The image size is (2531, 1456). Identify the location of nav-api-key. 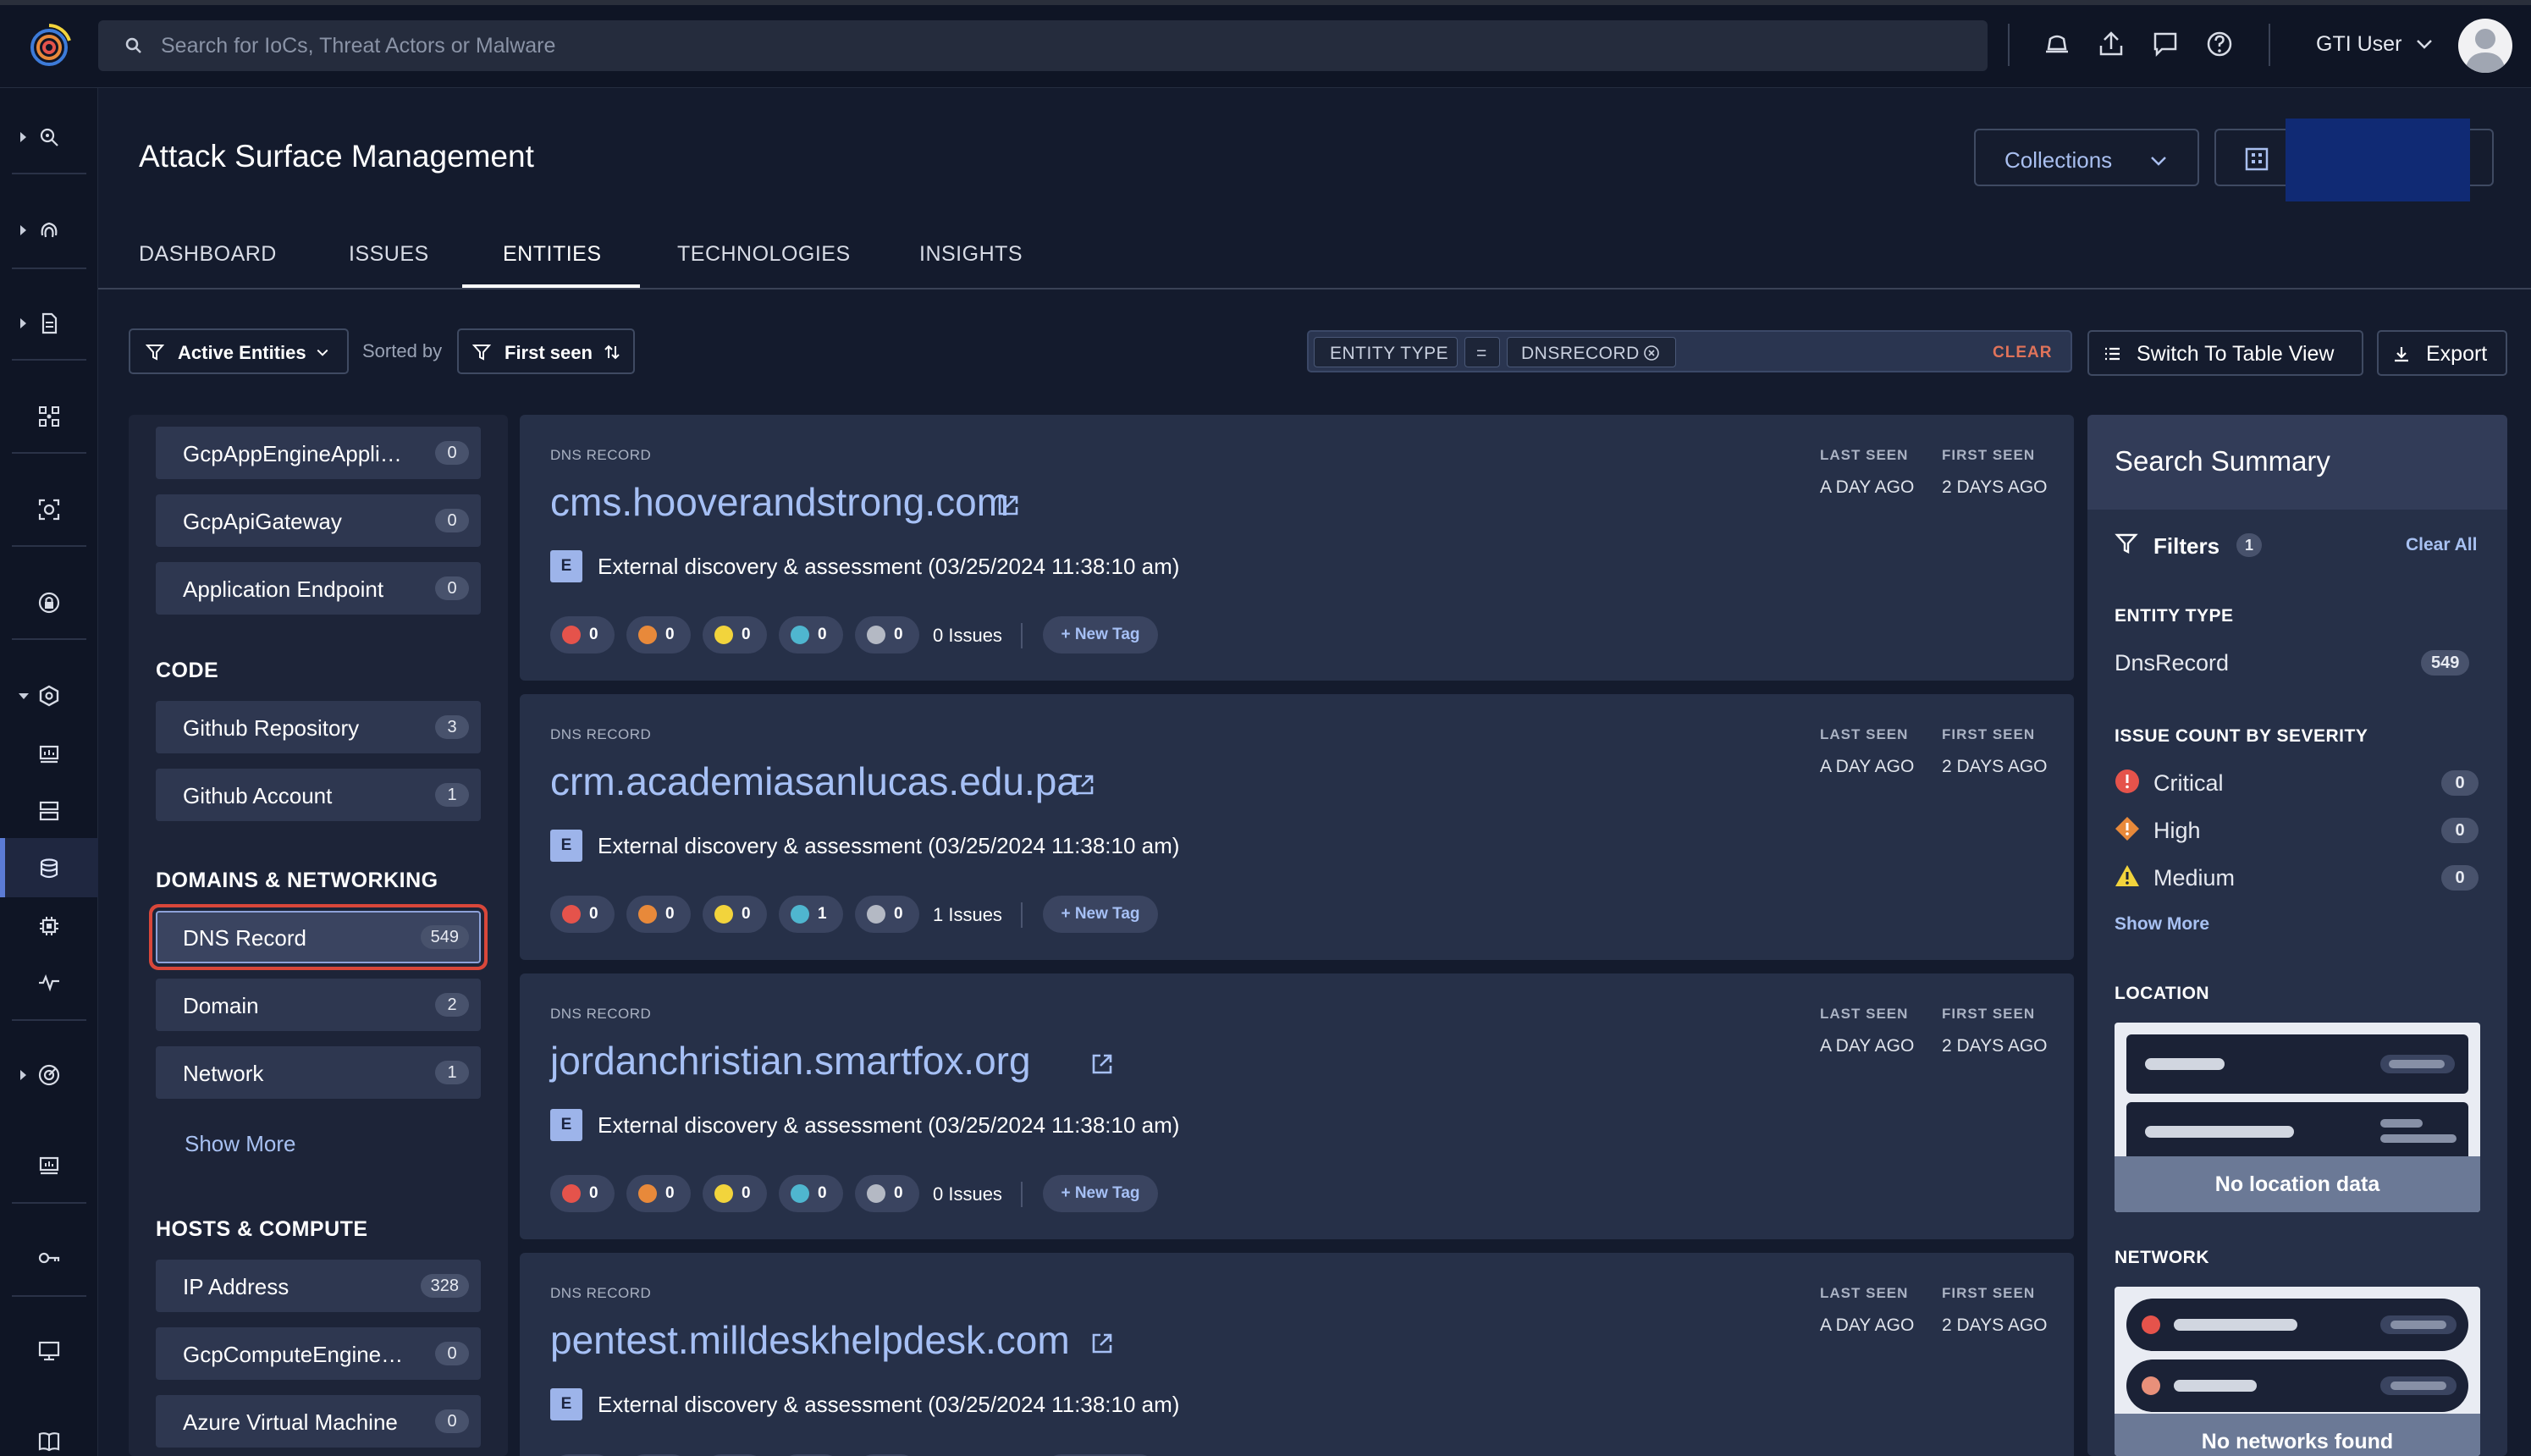
(49, 1257).